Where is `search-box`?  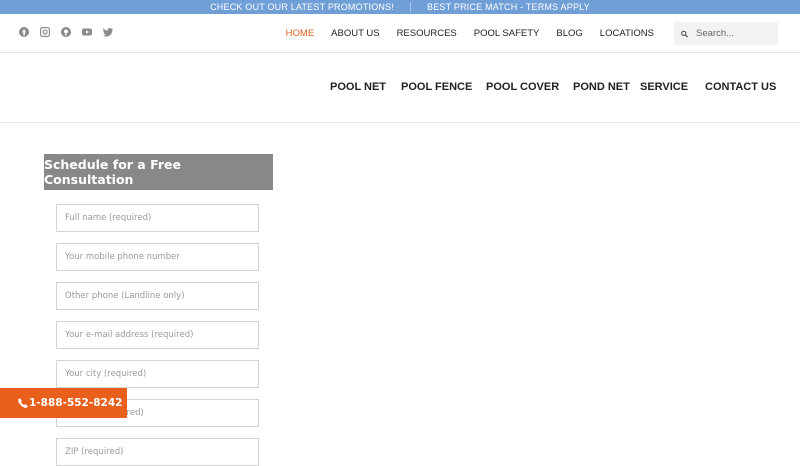 search-box is located at coordinates (726, 33).